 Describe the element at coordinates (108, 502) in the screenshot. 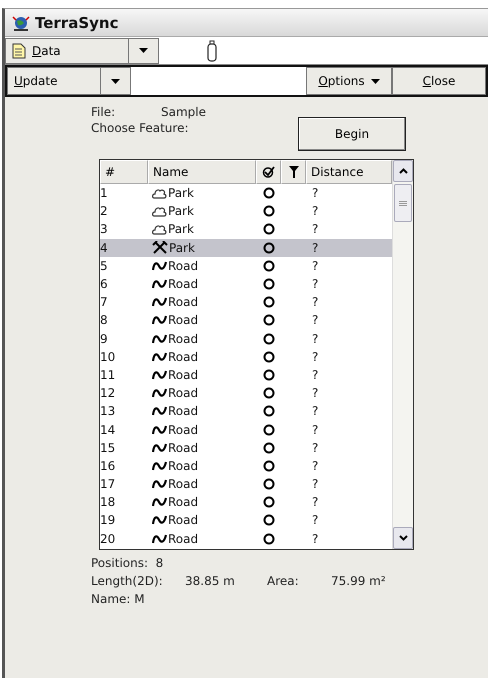

I see `row-number: 18` at that location.